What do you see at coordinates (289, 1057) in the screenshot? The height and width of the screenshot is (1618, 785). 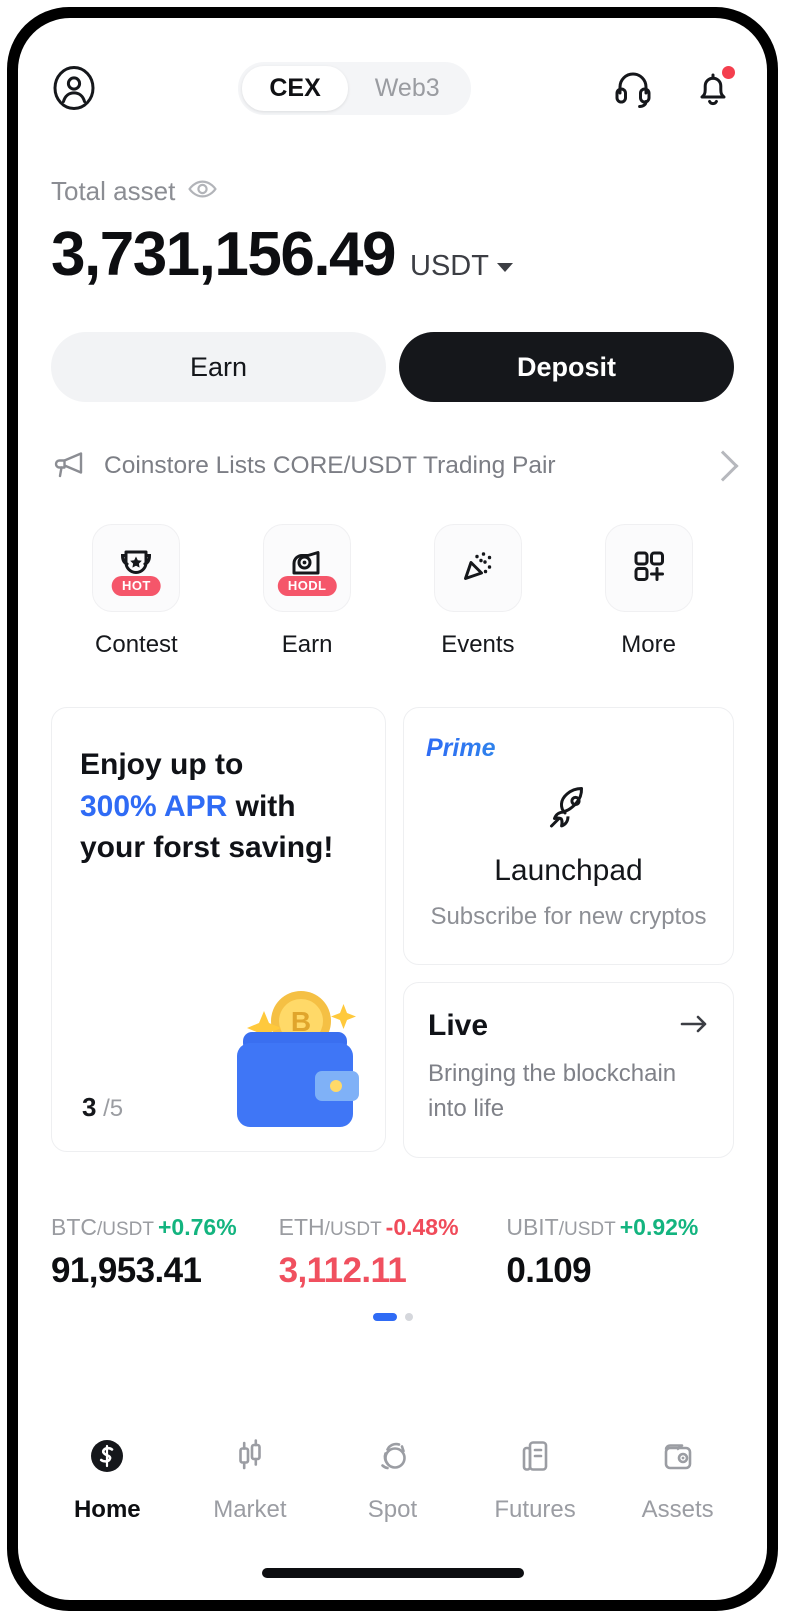 I see `wallet-bitcoin-icon: B` at bounding box center [289, 1057].